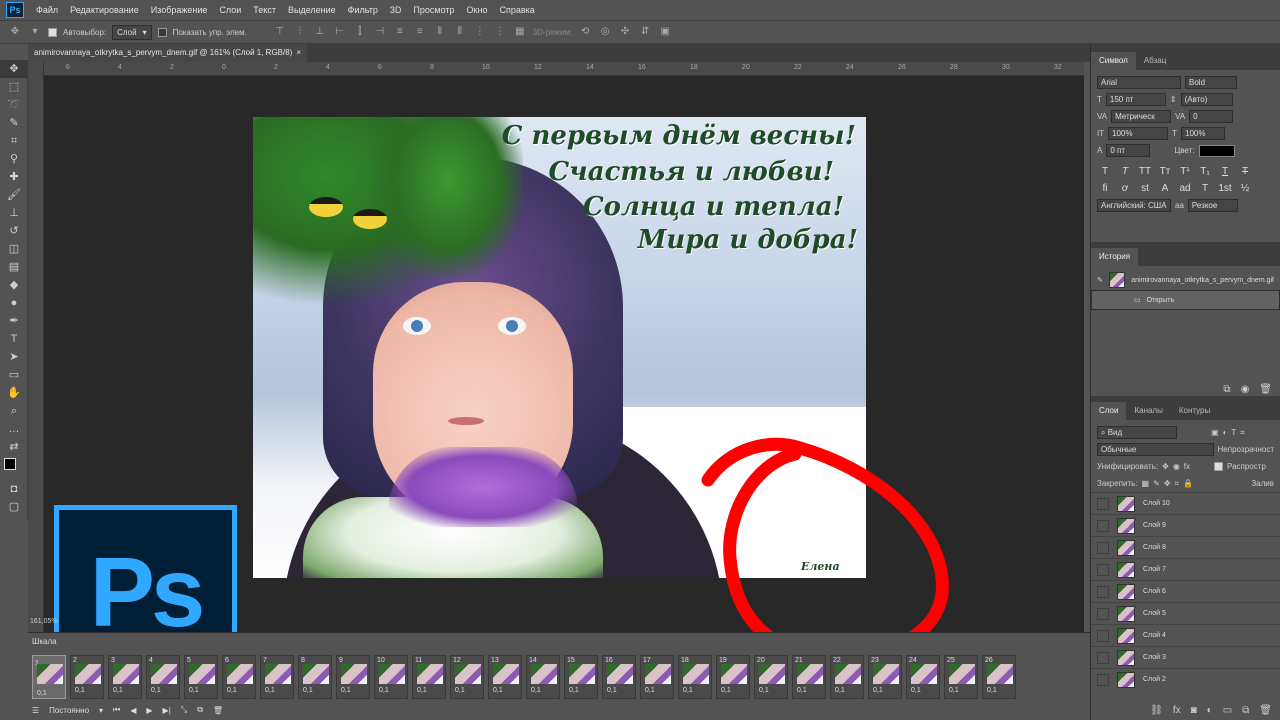 This screenshot has width=1280, height=720. I want to click on timeline-frame: 11 0,1, so click(429, 677).